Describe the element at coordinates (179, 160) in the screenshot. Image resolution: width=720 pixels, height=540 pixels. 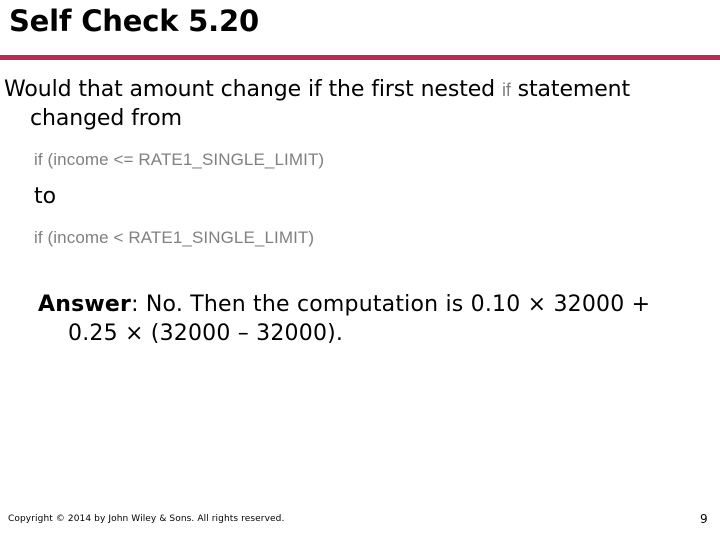
I see `code-snippet-before: if (income <= RATE1_SINGLE_LIMIT)` at that location.